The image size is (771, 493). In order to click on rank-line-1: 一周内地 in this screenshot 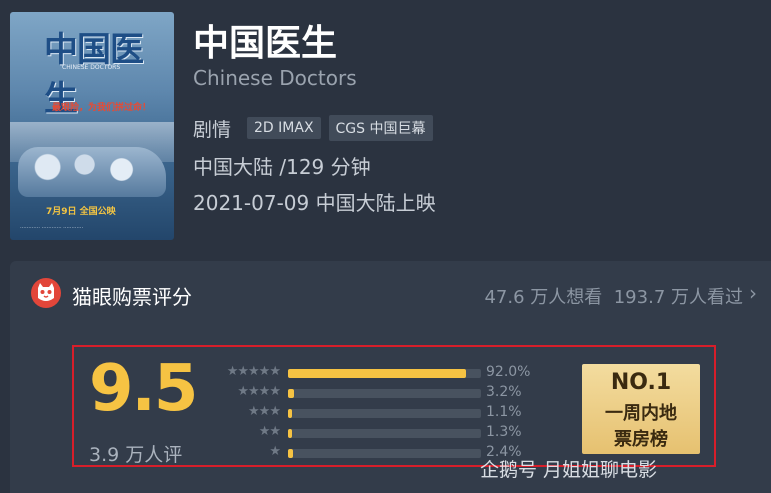, I will do `click(641, 413)`.